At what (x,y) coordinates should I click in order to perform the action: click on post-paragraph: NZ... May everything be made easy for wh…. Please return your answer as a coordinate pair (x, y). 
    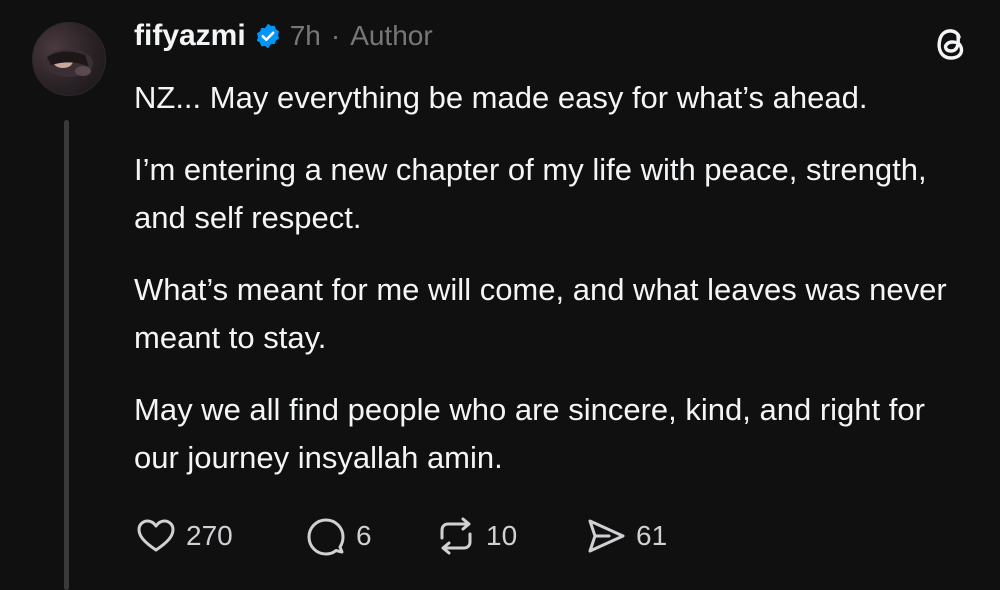
    Looking at the image, I should click on (501, 97).